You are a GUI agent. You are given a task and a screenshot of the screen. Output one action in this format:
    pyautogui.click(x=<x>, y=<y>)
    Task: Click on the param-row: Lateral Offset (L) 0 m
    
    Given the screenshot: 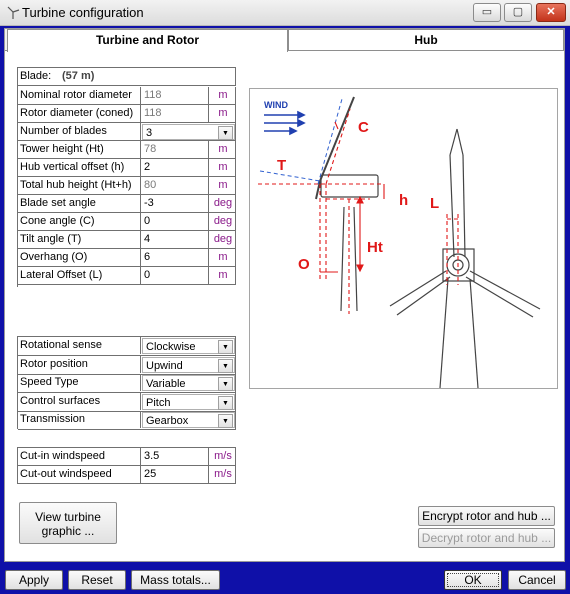 What is the action you would take?
    pyautogui.click(x=127, y=276)
    